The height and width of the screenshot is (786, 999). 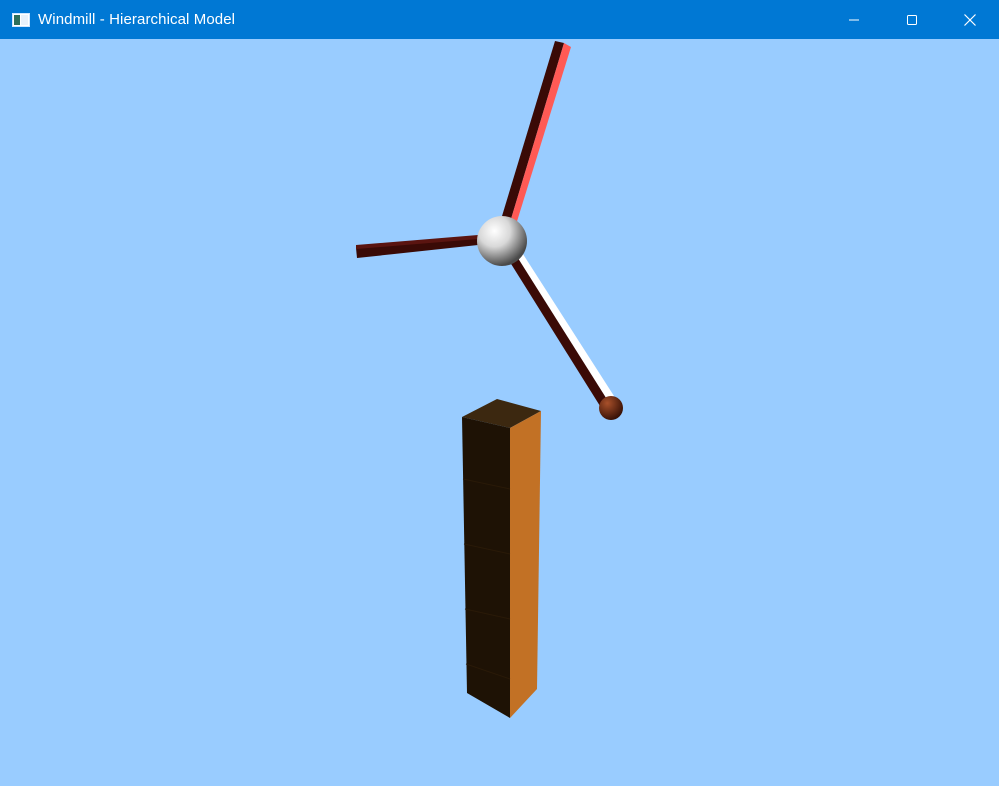 What do you see at coordinates (535, 136) in the screenshot?
I see `blade-up` at bounding box center [535, 136].